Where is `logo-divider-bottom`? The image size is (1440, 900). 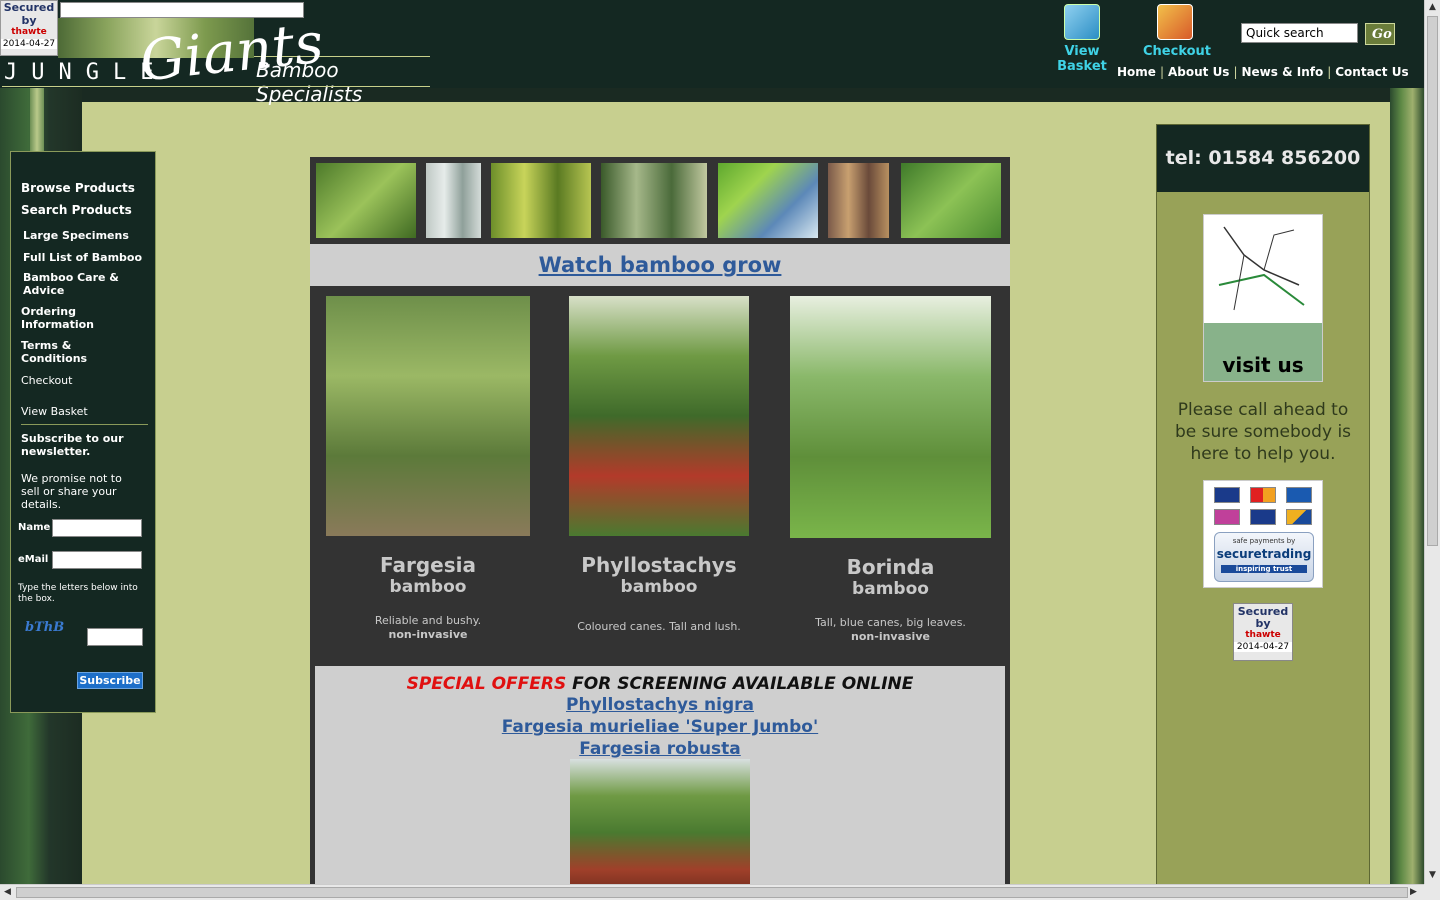
logo-divider-bottom is located at coordinates (216, 86).